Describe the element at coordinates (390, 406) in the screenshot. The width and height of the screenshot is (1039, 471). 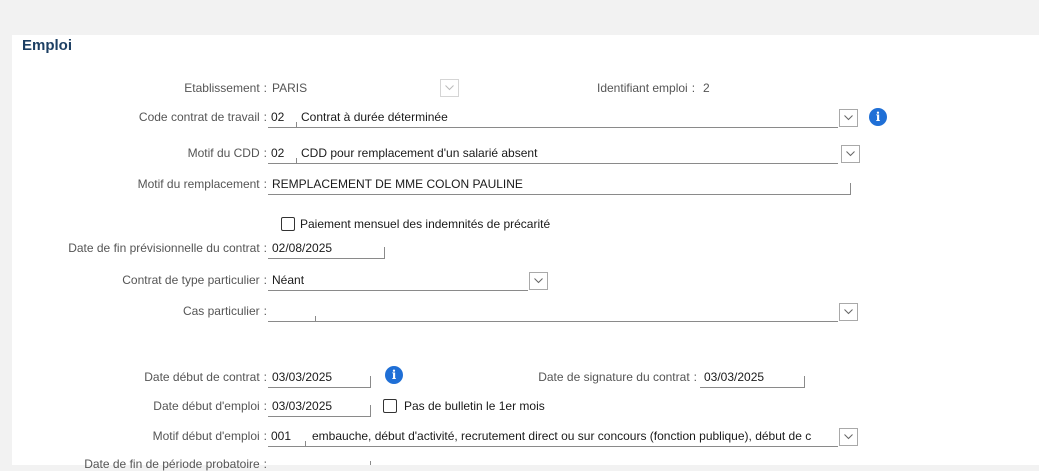
I see `pas-bulletin-checkbox` at that location.